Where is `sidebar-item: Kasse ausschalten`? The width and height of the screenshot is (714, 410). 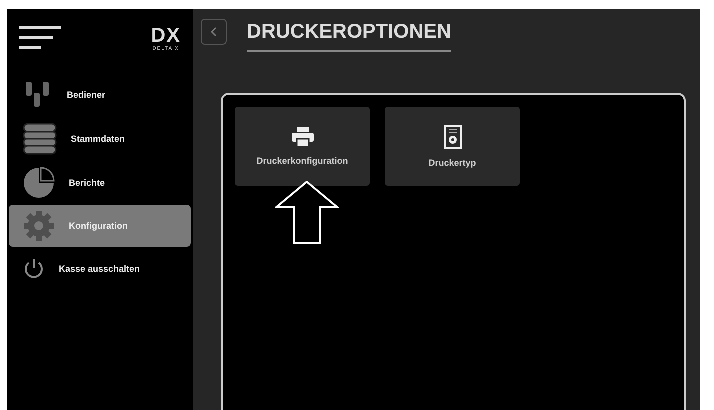 sidebar-item: Kasse ausschalten is located at coordinates (100, 269).